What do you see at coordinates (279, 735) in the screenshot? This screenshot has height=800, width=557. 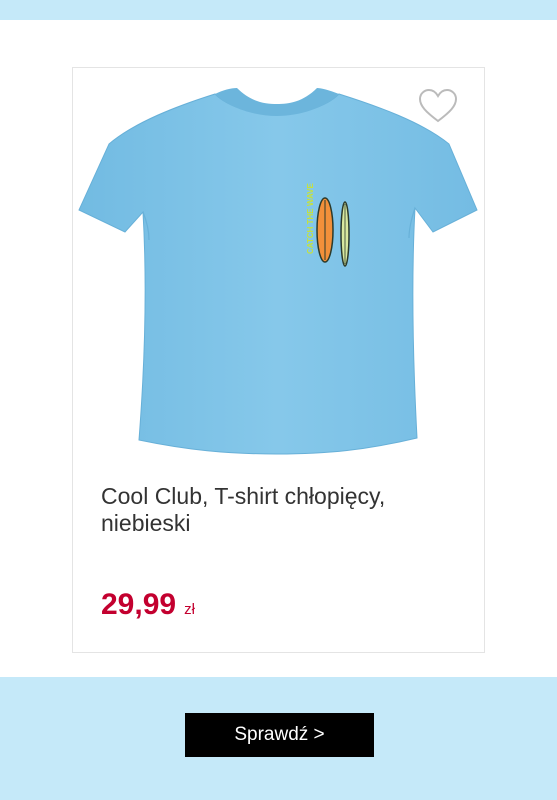 I see `check-button: Sprawdź >` at bounding box center [279, 735].